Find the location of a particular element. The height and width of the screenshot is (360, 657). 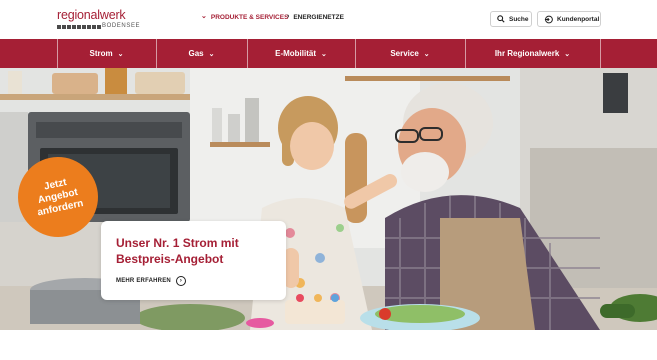

kundenportal-button: Kundenportal is located at coordinates (569, 19).